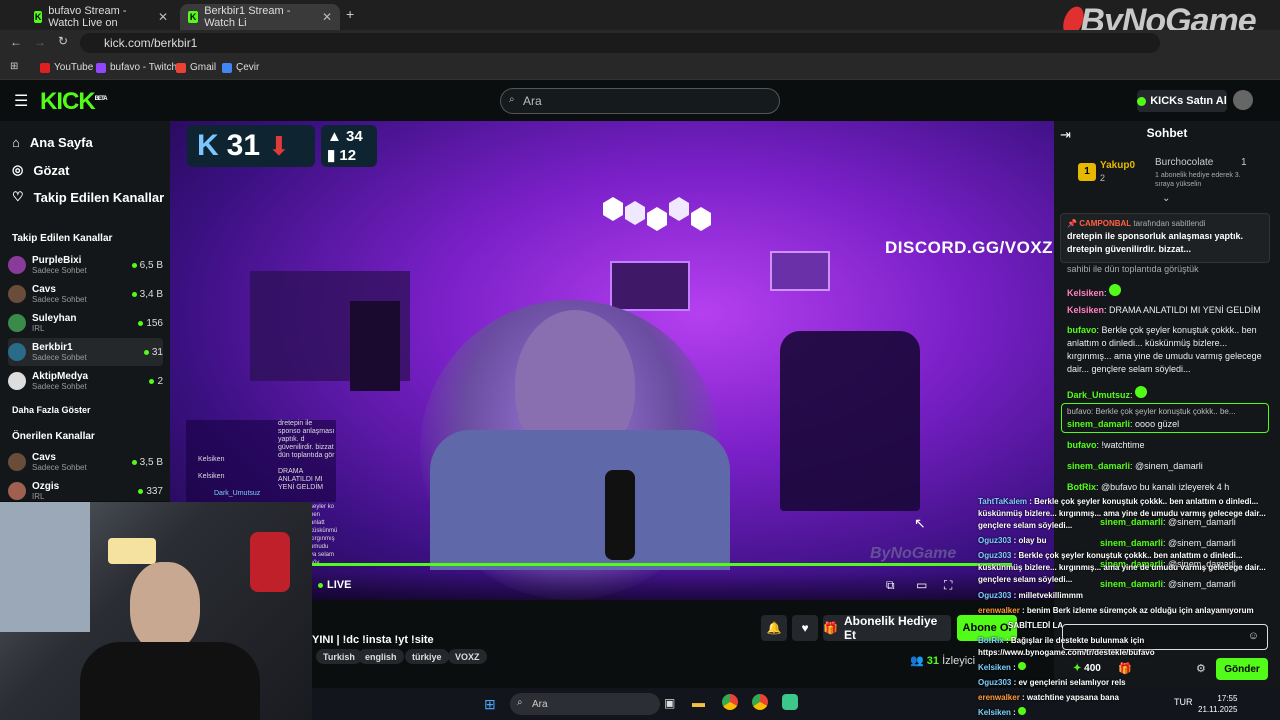 The image size is (1280, 720). What do you see at coordinates (40, 42) in the screenshot?
I see `forward-icon: →` at bounding box center [40, 42].